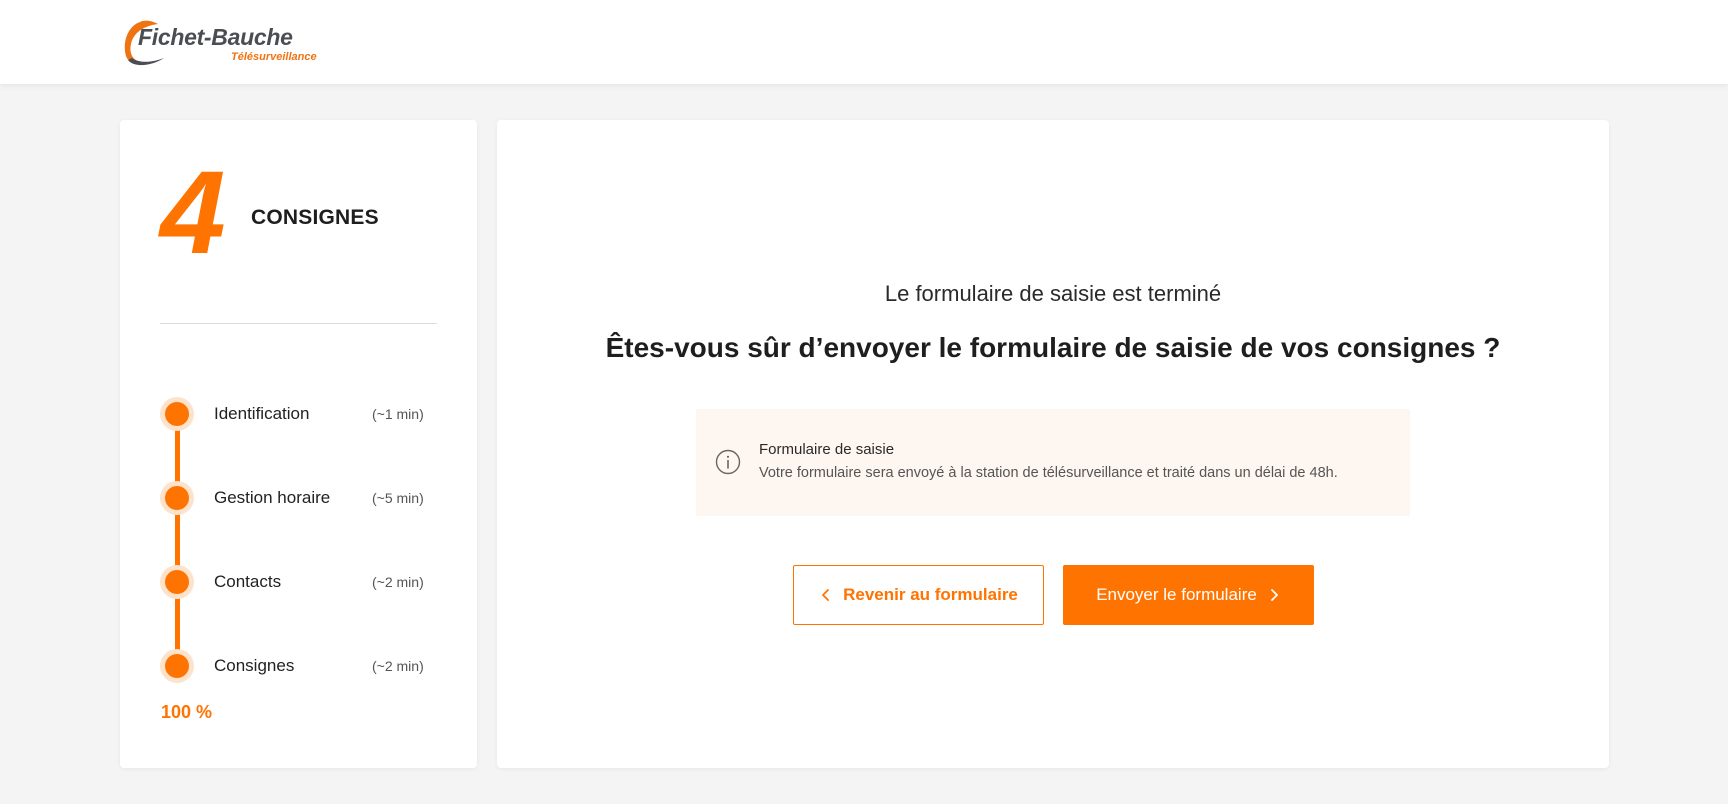 This screenshot has height=804, width=1728. I want to click on step-time: (~5 min), so click(398, 498).